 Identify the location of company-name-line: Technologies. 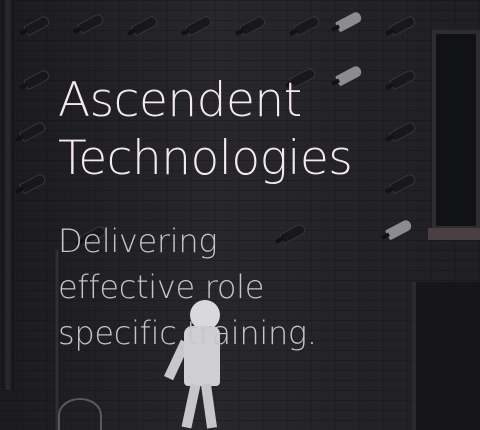
(205, 158).